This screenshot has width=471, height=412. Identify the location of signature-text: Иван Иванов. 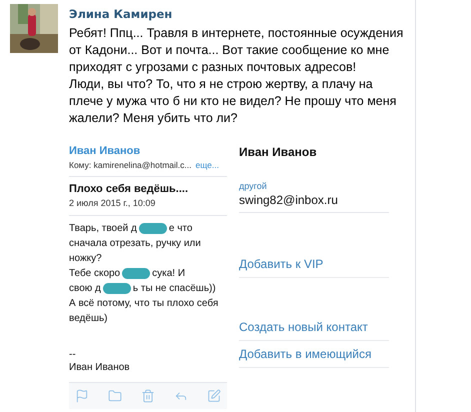
(100, 367).